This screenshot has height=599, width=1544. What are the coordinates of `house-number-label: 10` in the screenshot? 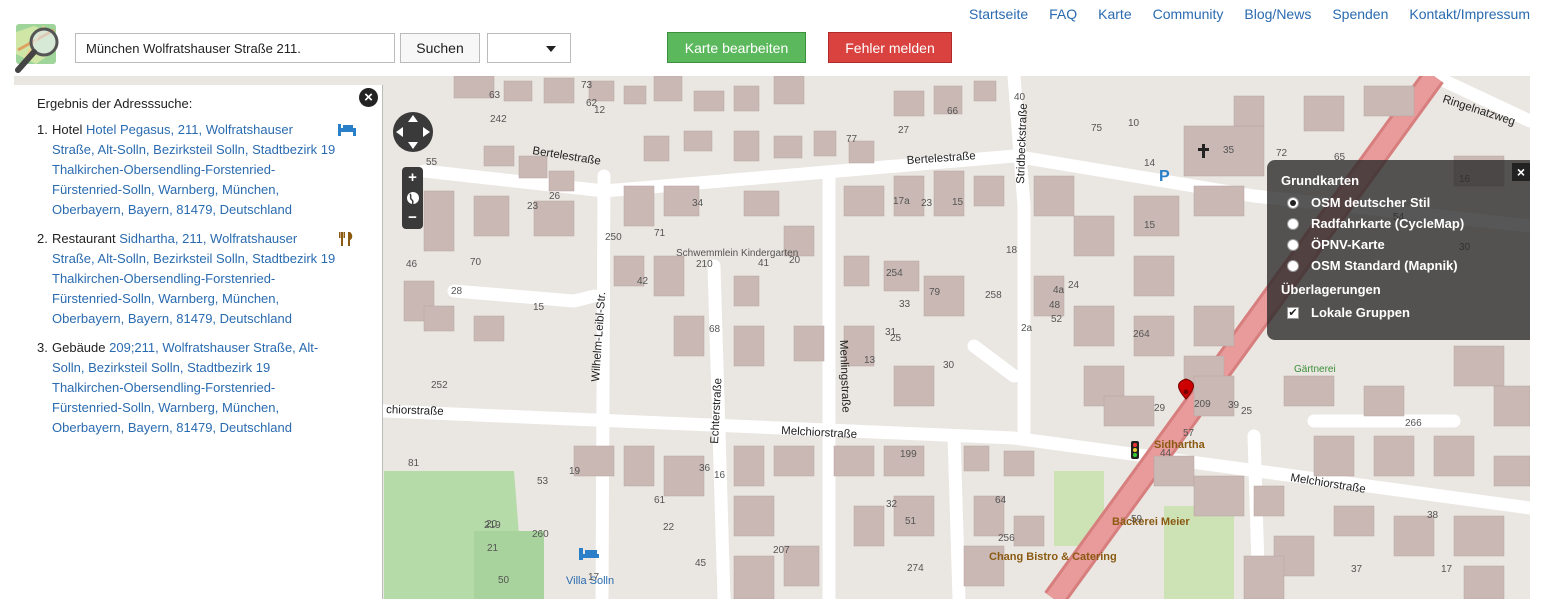 It's located at (1134, 123).